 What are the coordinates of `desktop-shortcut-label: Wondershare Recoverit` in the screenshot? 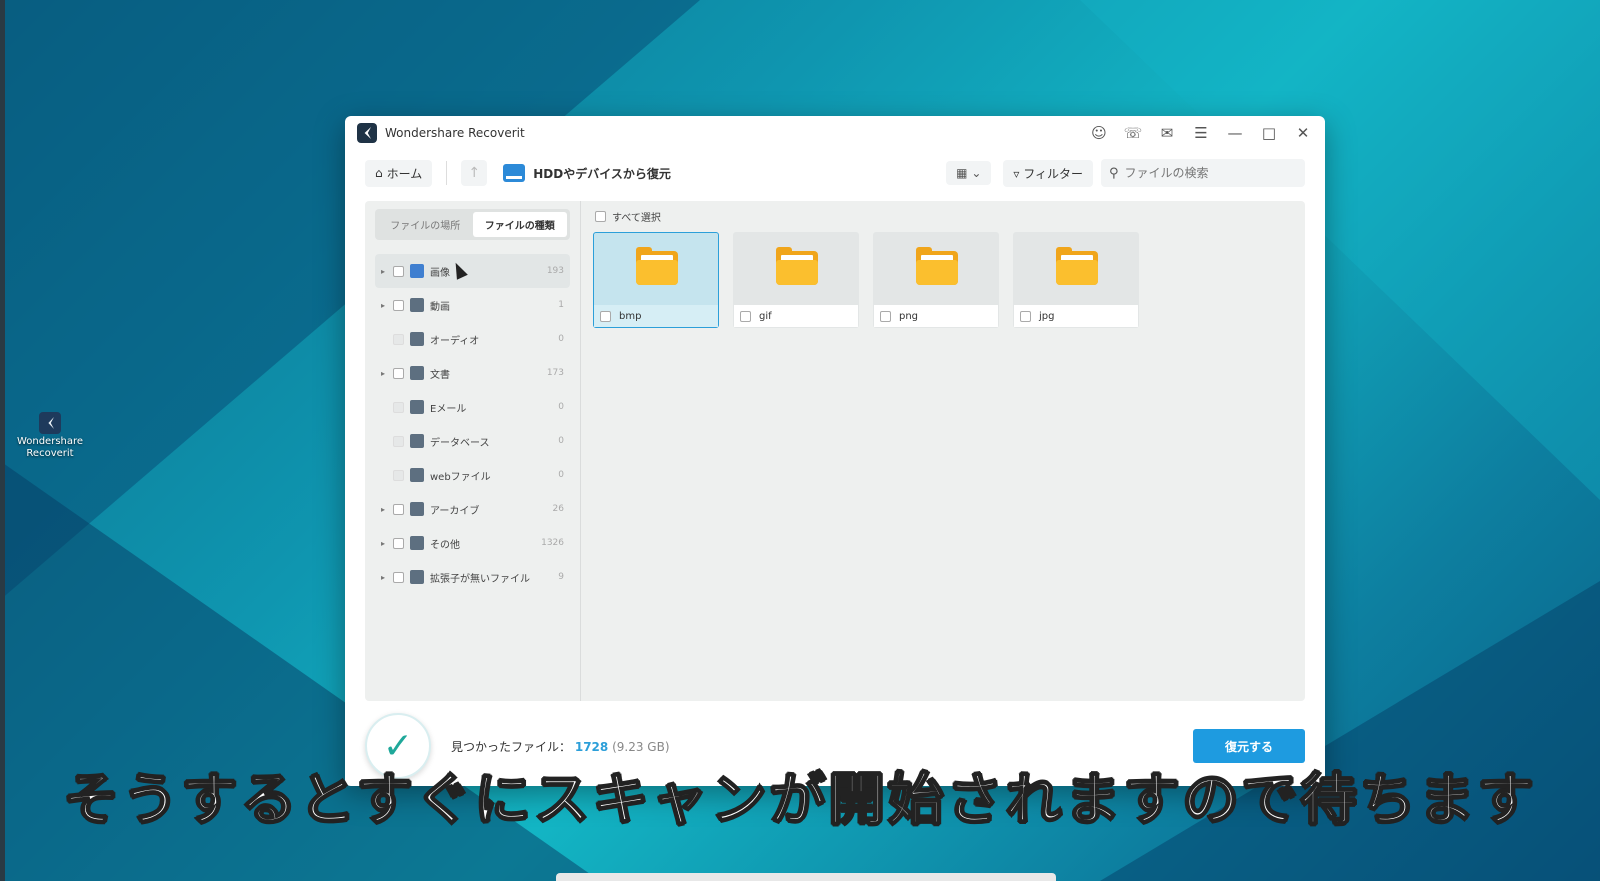 It's located at (50, 447).